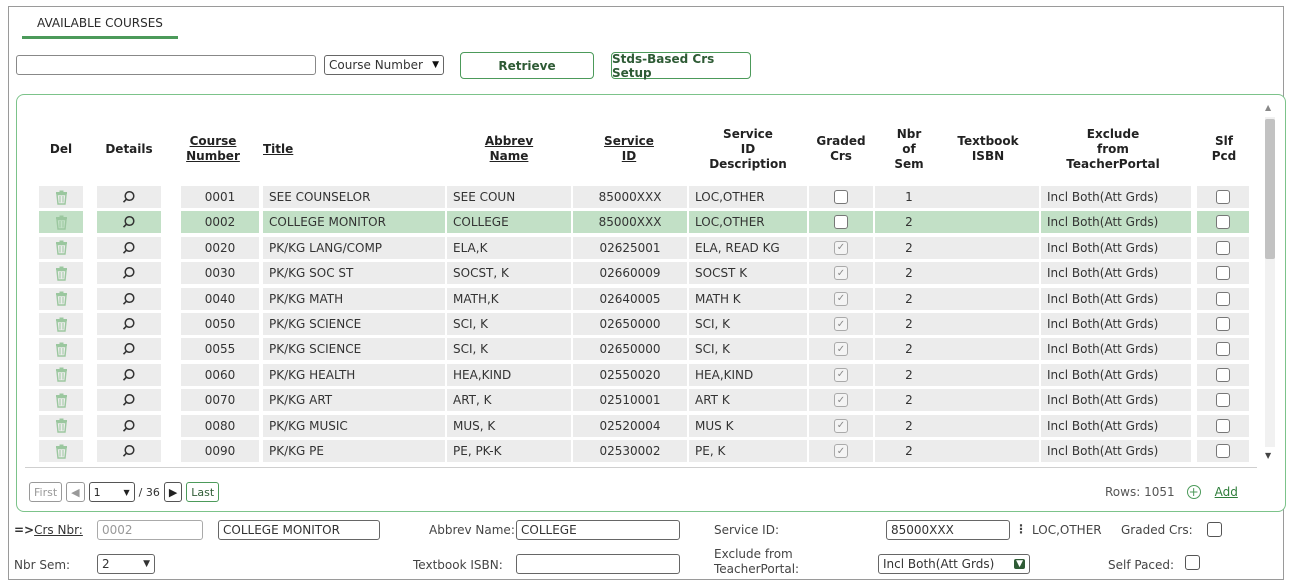 The image size is (1290, 584). What do you see at coordinates (150, 530) in the screenshot?
I see `crs-nbr-field: 0002` at bounding box center [150, 530].